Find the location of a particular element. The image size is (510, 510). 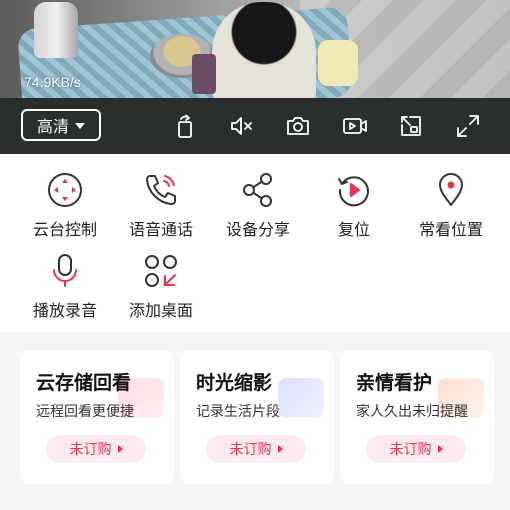

cloud-storage-card: 云存储回看 远程回看更便捷 未订购 is located at coordinates (97, 417).